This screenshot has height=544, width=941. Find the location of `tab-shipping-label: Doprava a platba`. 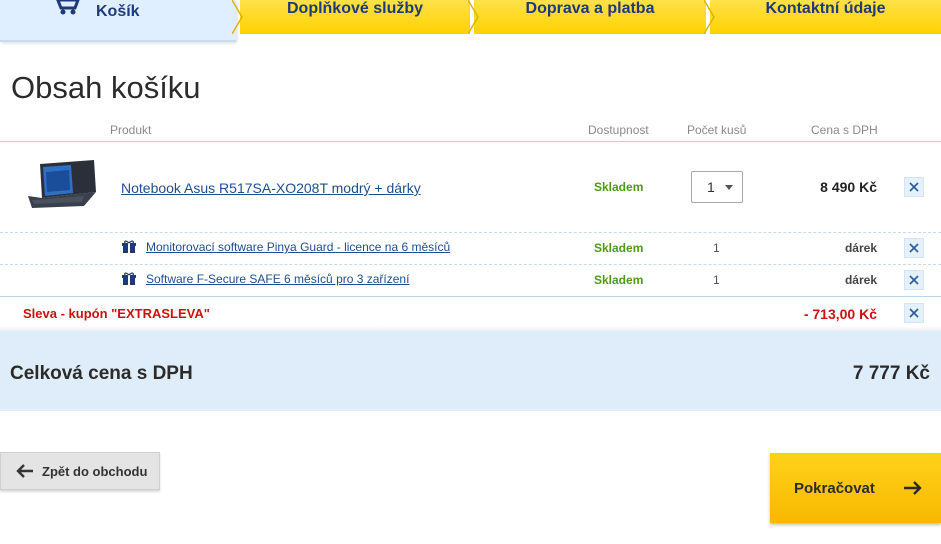

tab-shipping-label: Doprava a platba is located at coordinates (590, 8).